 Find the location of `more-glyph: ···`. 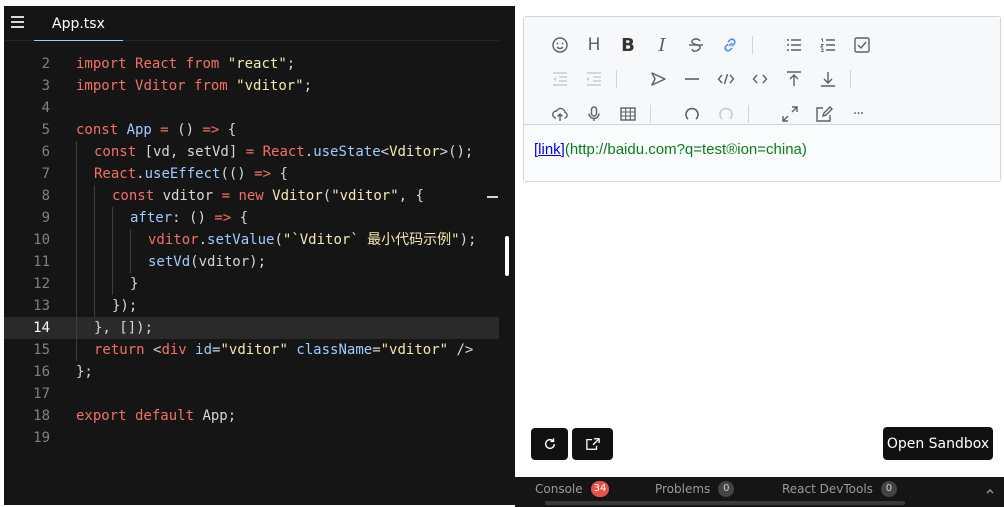

more-glyph: ··· is located at coordinates (858, 114).